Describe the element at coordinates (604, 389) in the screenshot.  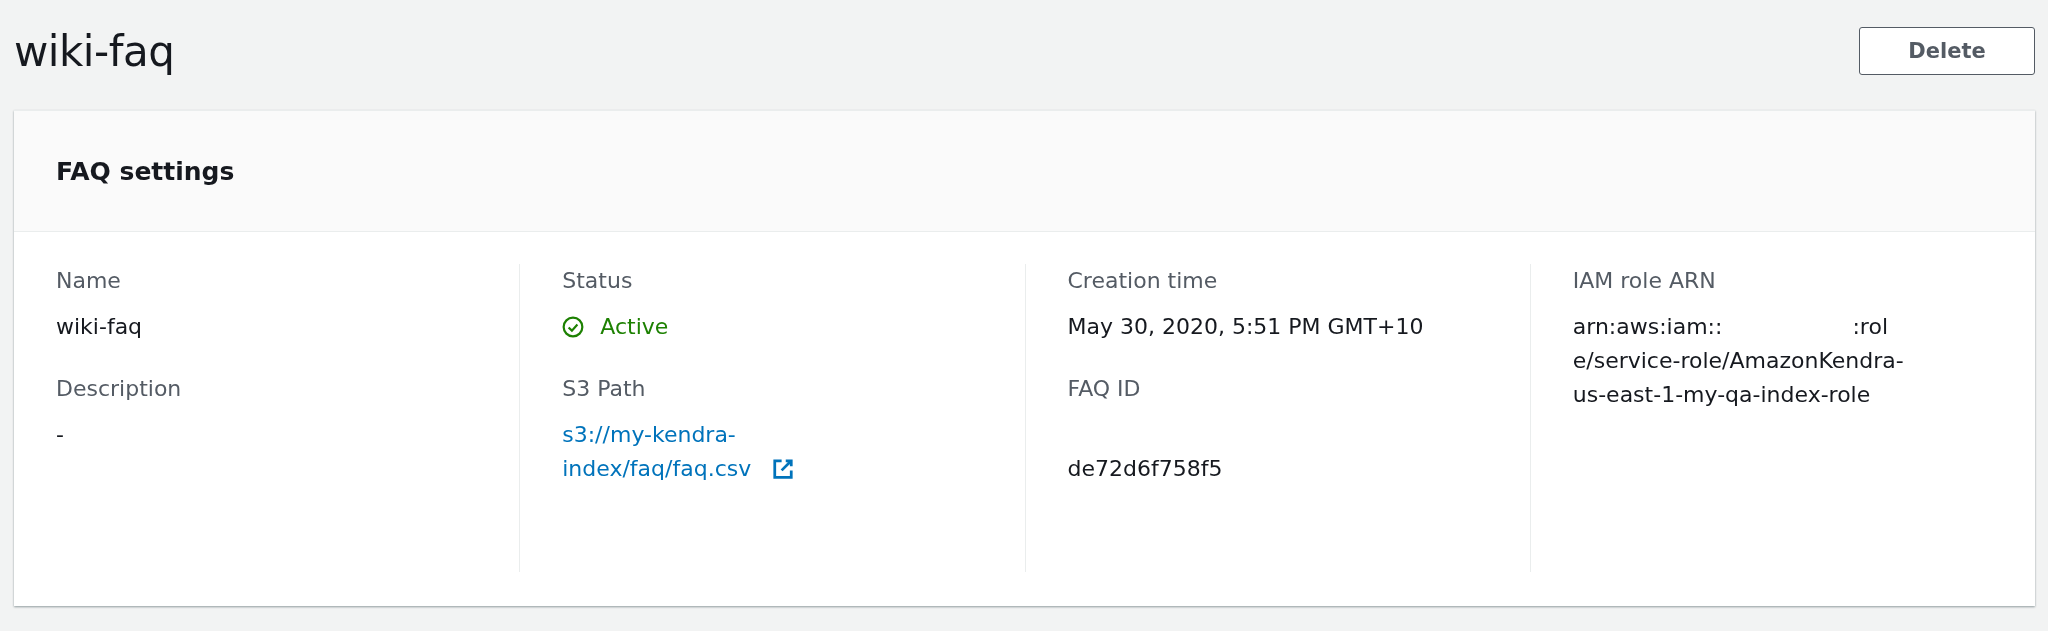
I see `field-label: S3 Path` at that location.